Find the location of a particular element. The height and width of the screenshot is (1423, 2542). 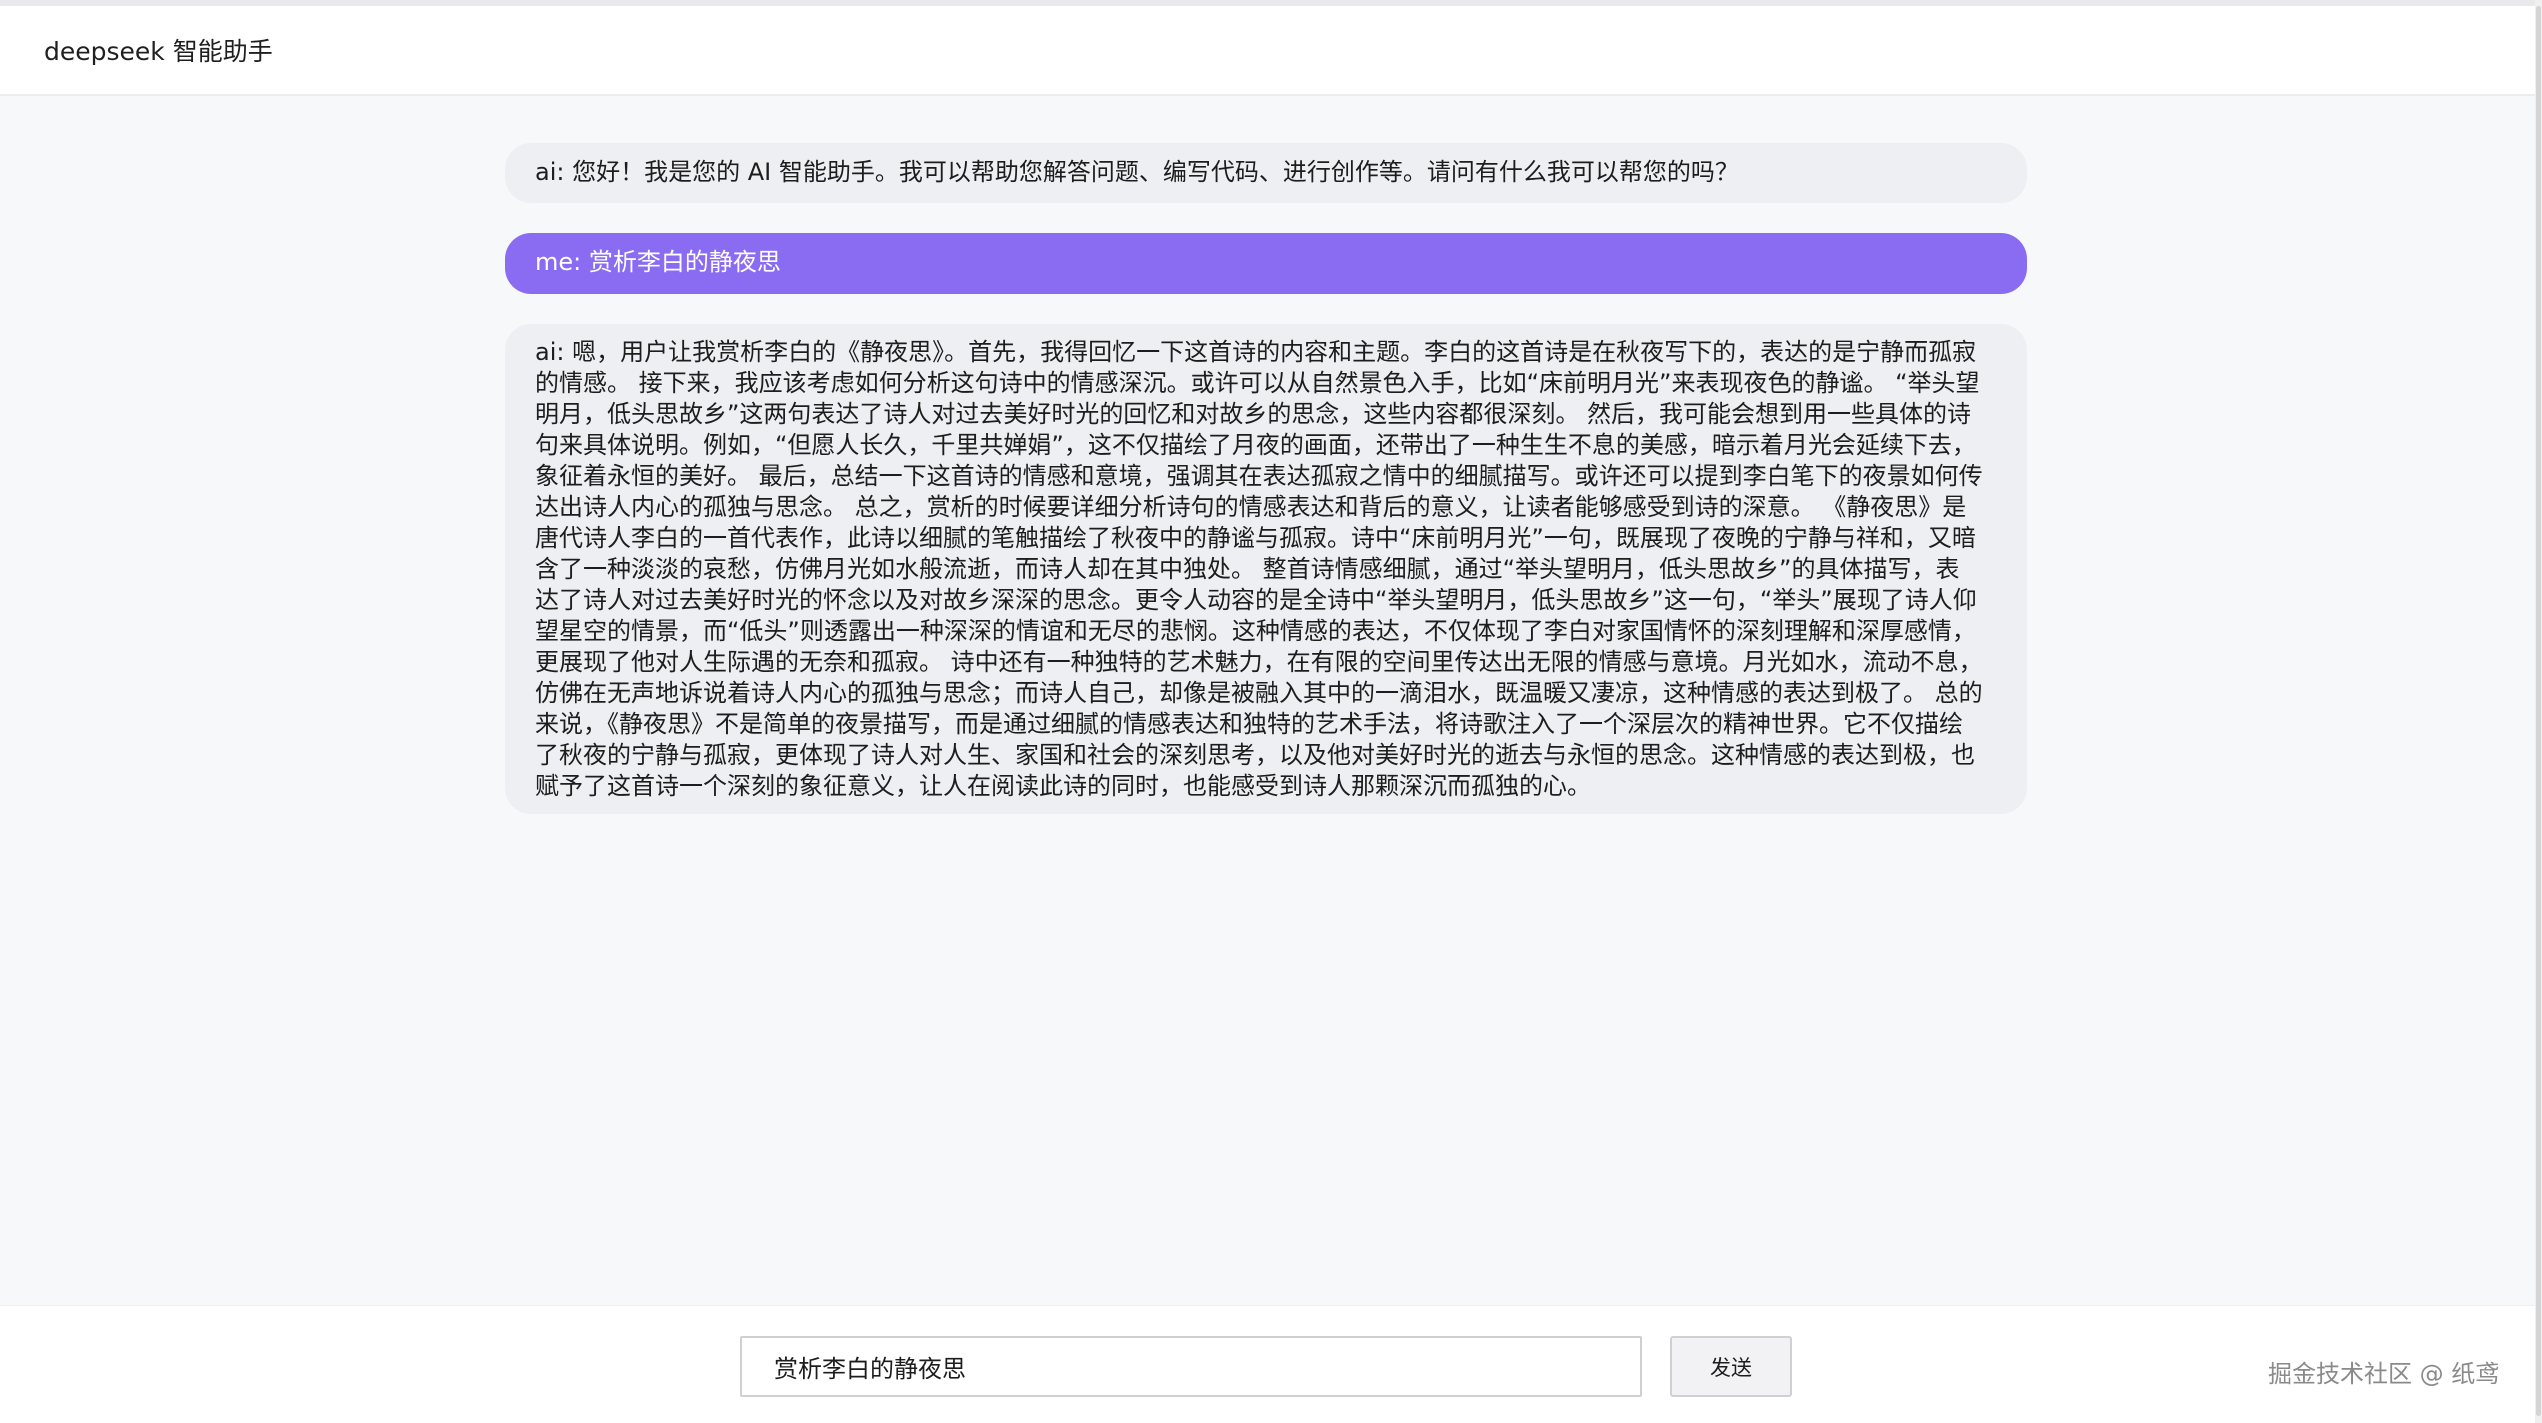

app-header: deepseek 智能助手 is located at coordinates (1267, 51).